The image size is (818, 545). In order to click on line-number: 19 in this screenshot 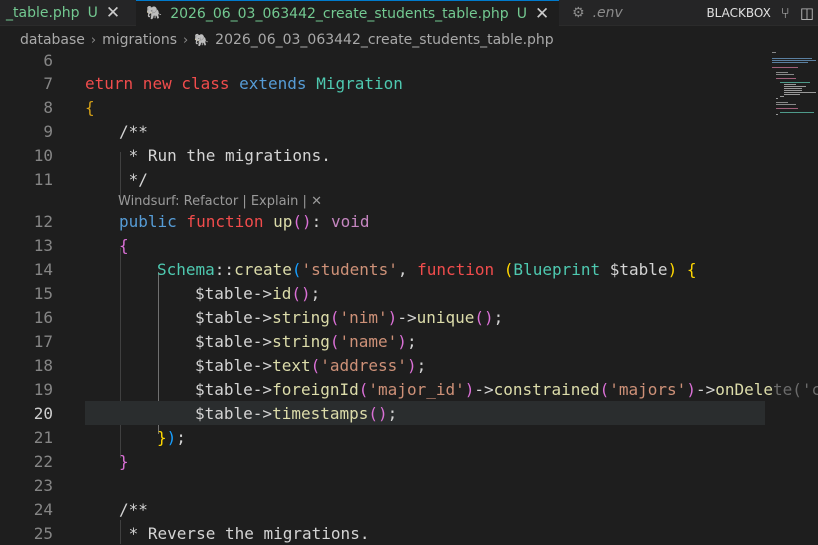, I will do `click(43, 389)`.